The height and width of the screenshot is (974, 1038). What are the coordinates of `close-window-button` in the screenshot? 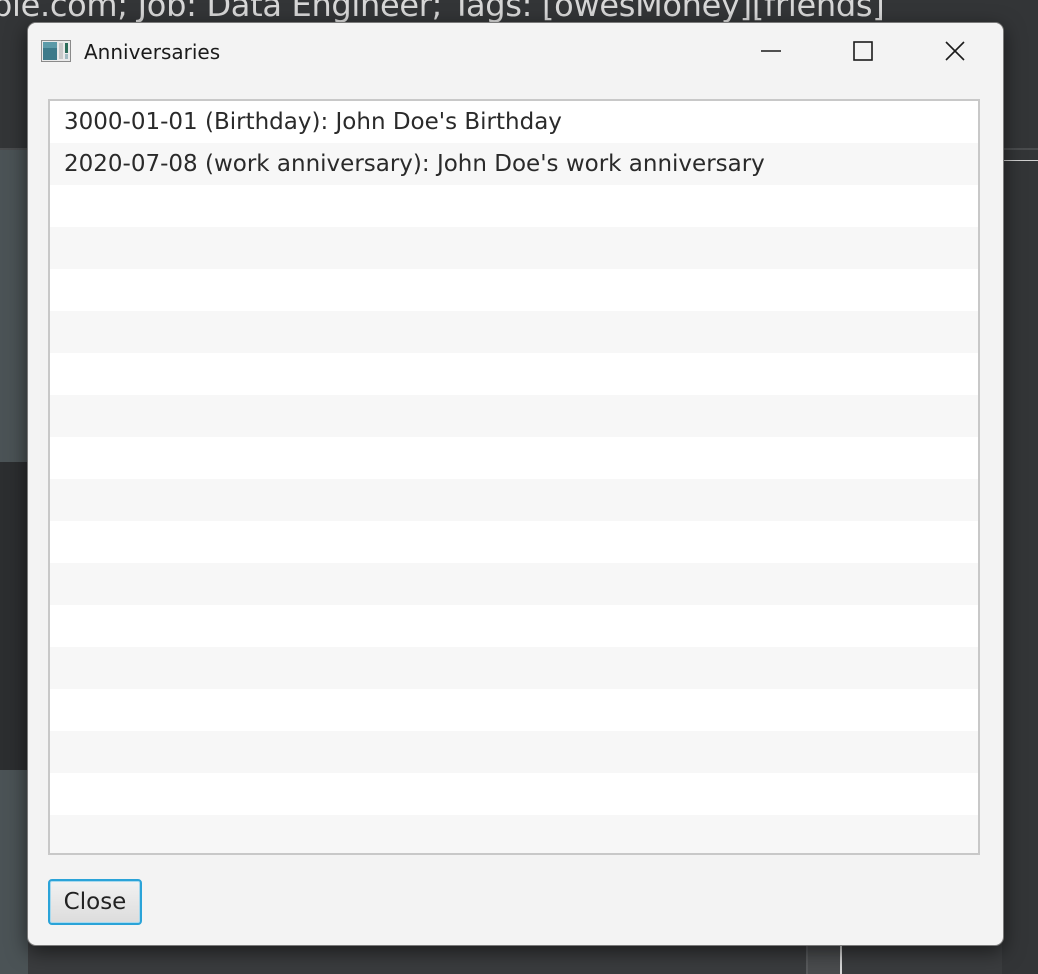 It's located at (955, 51).